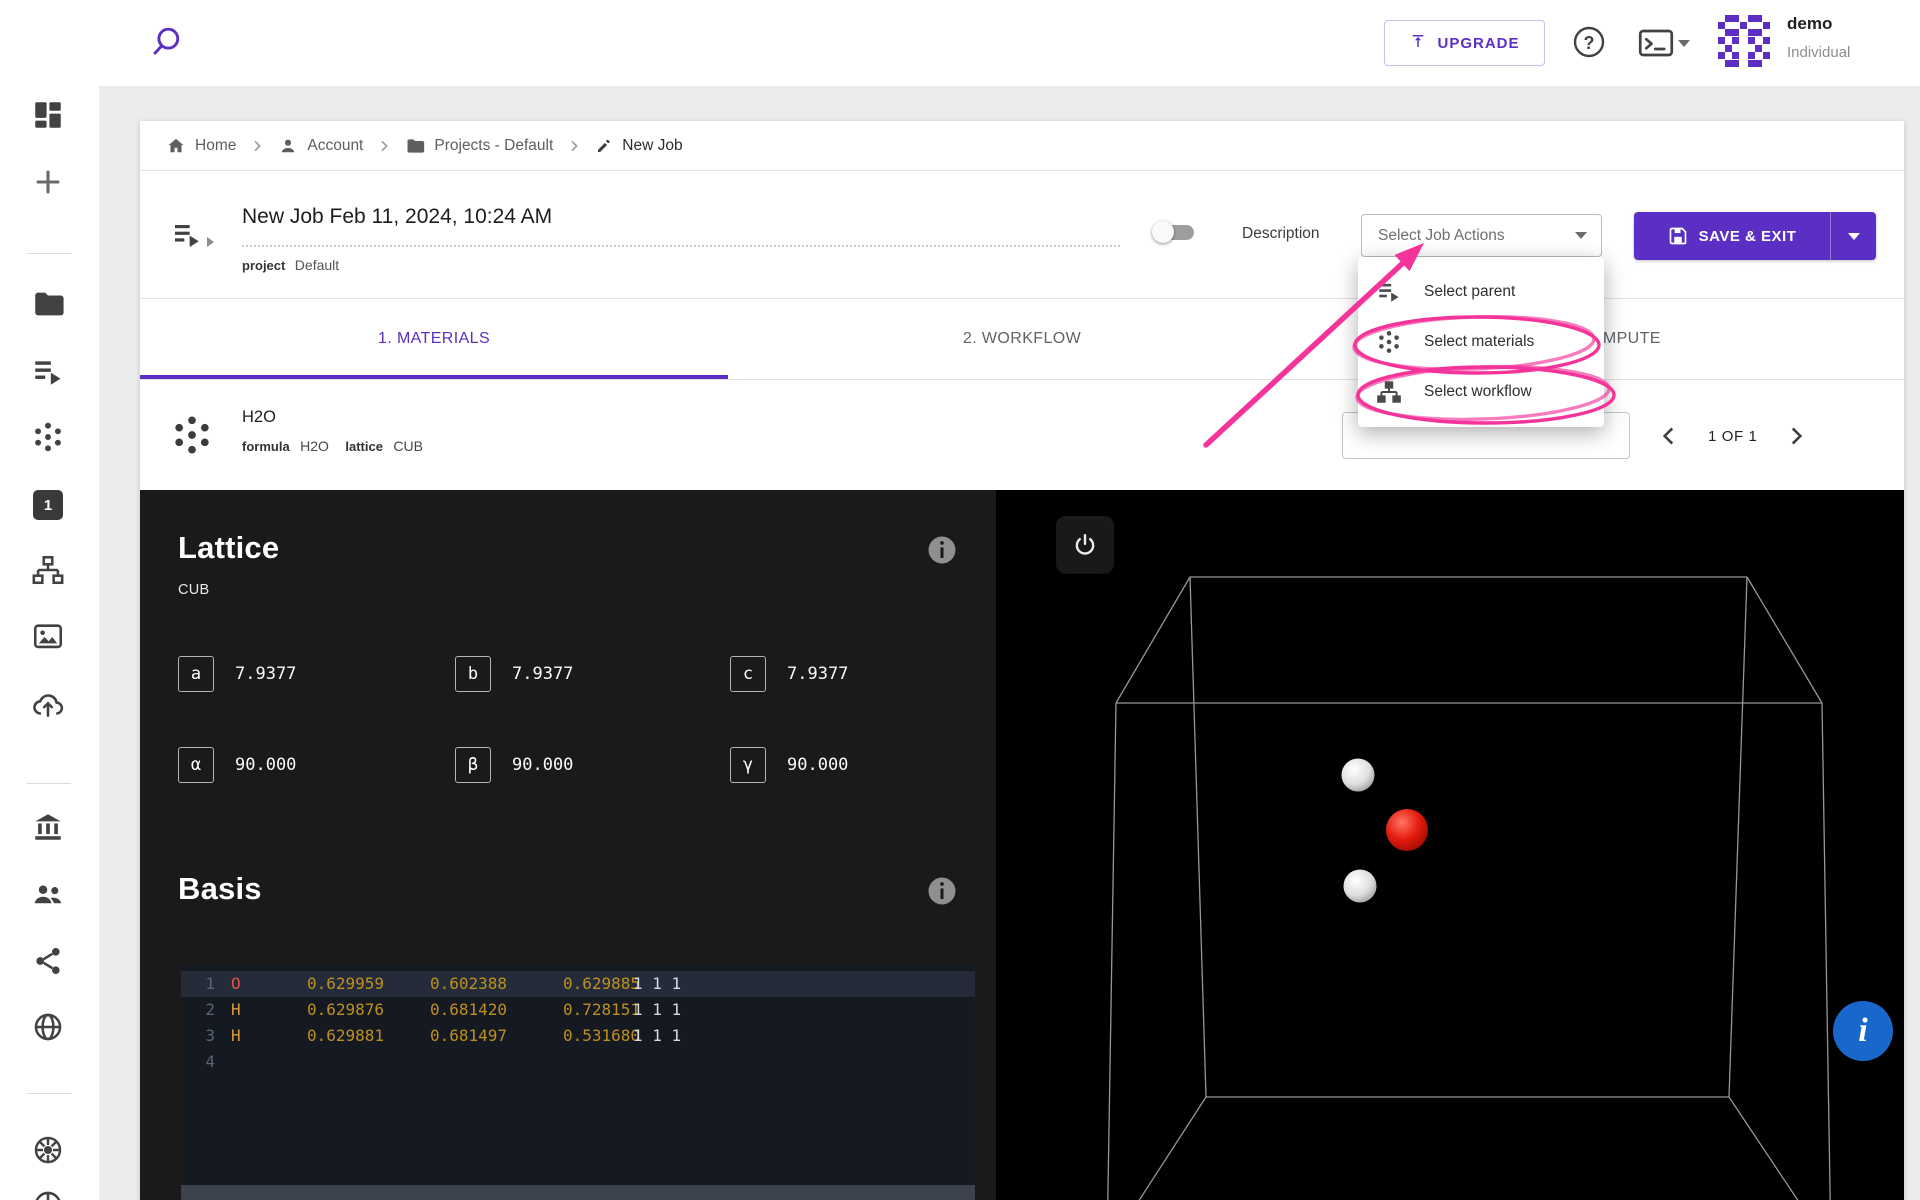 The height and width of the screenshot is (1200, 1920). What do you see at coordinates (1481, 235) in the screenshot?
I see `select-job-actions-button: Select Job Actions` at bounding box center [1481, 235].